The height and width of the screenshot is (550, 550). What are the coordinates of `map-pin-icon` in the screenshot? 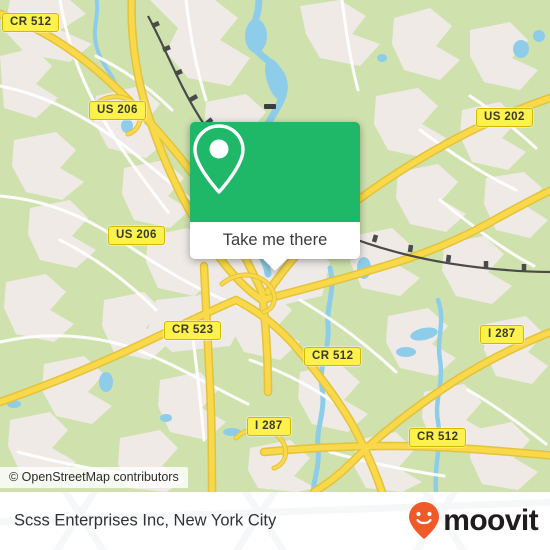 It's located at (219, 159).